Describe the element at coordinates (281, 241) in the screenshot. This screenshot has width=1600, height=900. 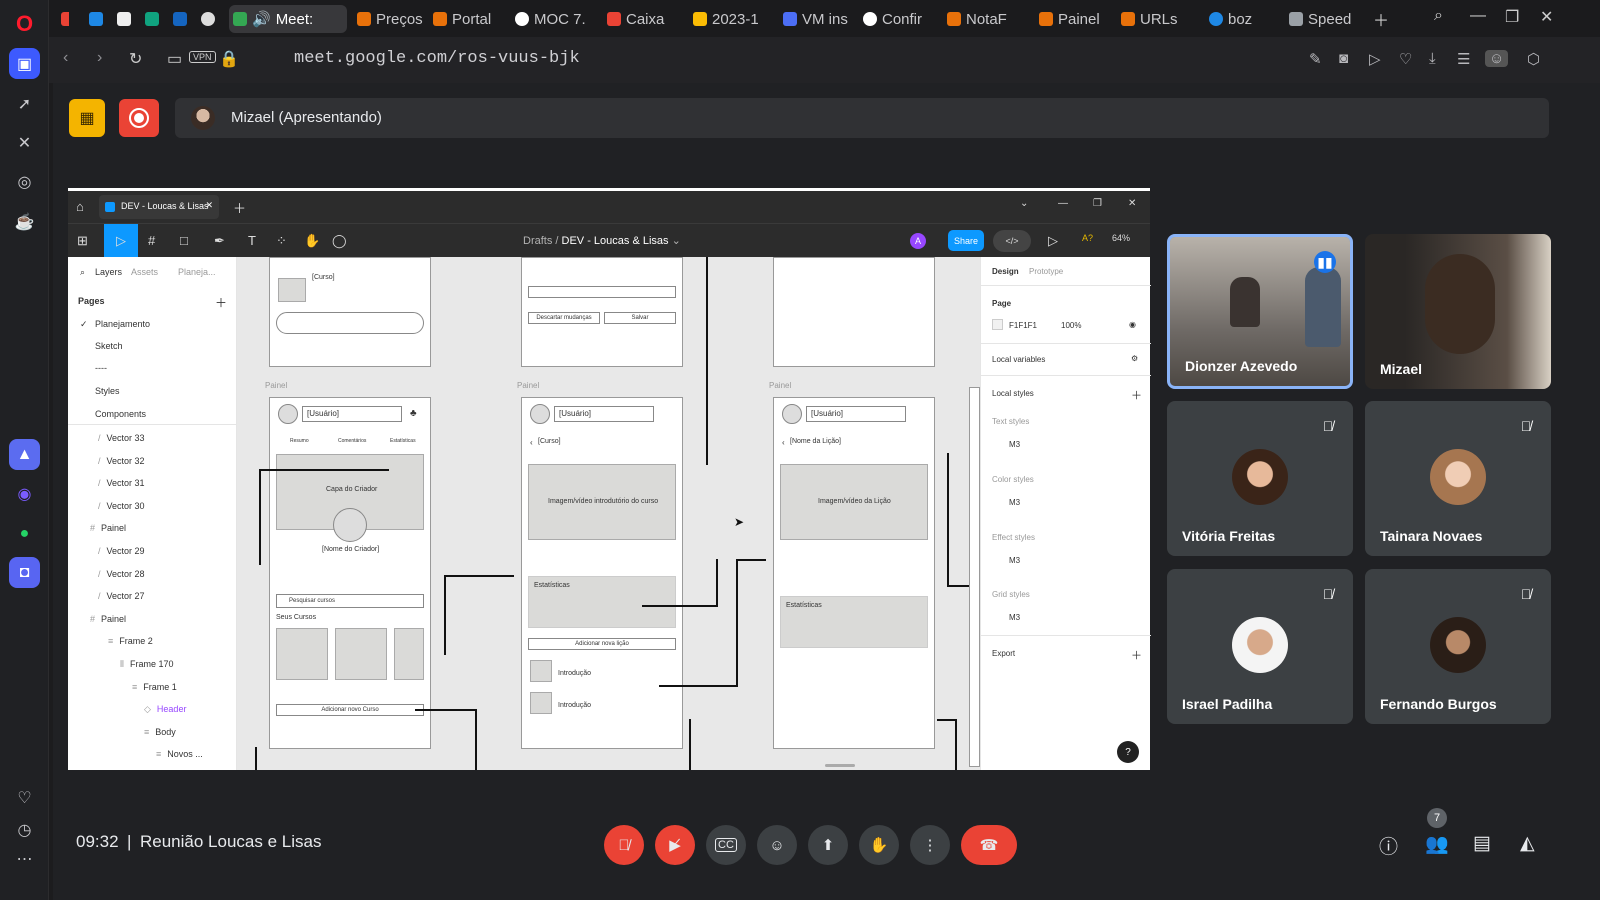
I see `resources-icon: ⁘` at that location.